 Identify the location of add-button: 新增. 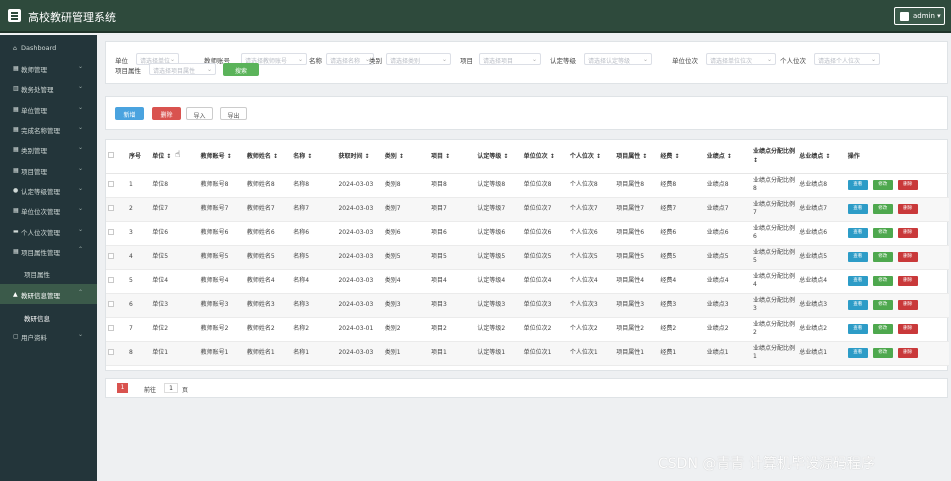
(129, 113).